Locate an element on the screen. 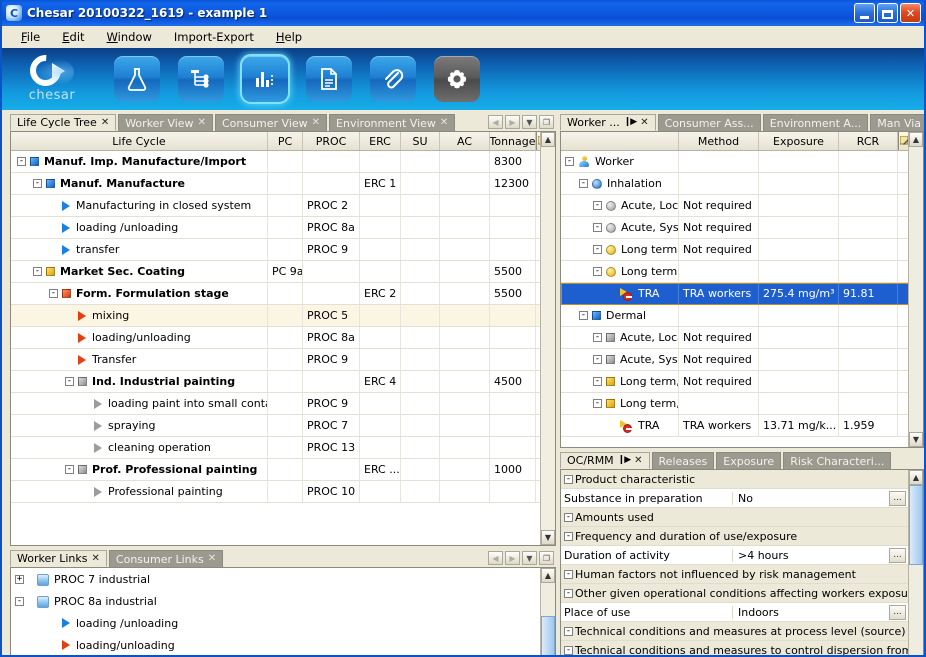 The width and height of the screenshot is (926, 657). ocrmm-vscrollbar: ▲ ▼ is located at coordinates (915, 562).